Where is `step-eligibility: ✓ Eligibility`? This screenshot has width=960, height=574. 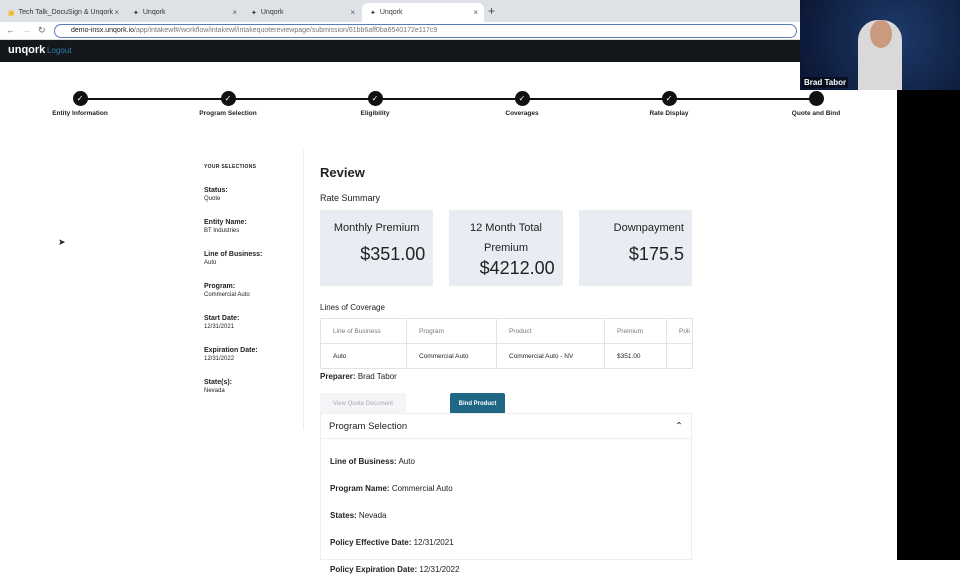 step-eligibility: ✓ Eligibility is located at coordinates (375, 104).